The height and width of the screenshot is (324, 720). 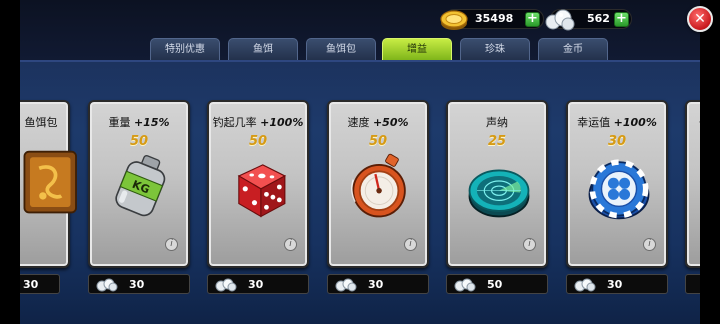 I want to click on top-bar-divider, so click(x=360, y=61).